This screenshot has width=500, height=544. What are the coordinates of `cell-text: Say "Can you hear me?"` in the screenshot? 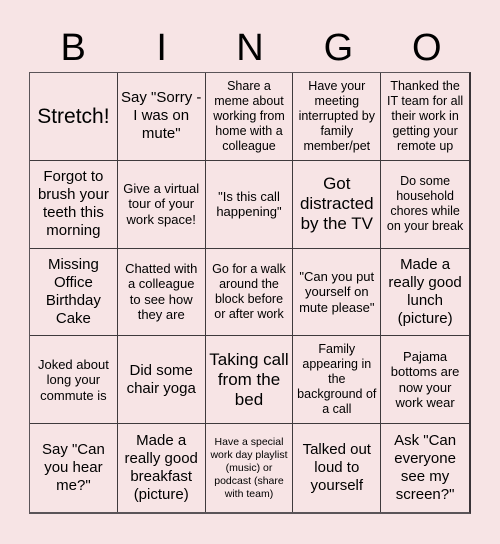 It's located at (73, 468).